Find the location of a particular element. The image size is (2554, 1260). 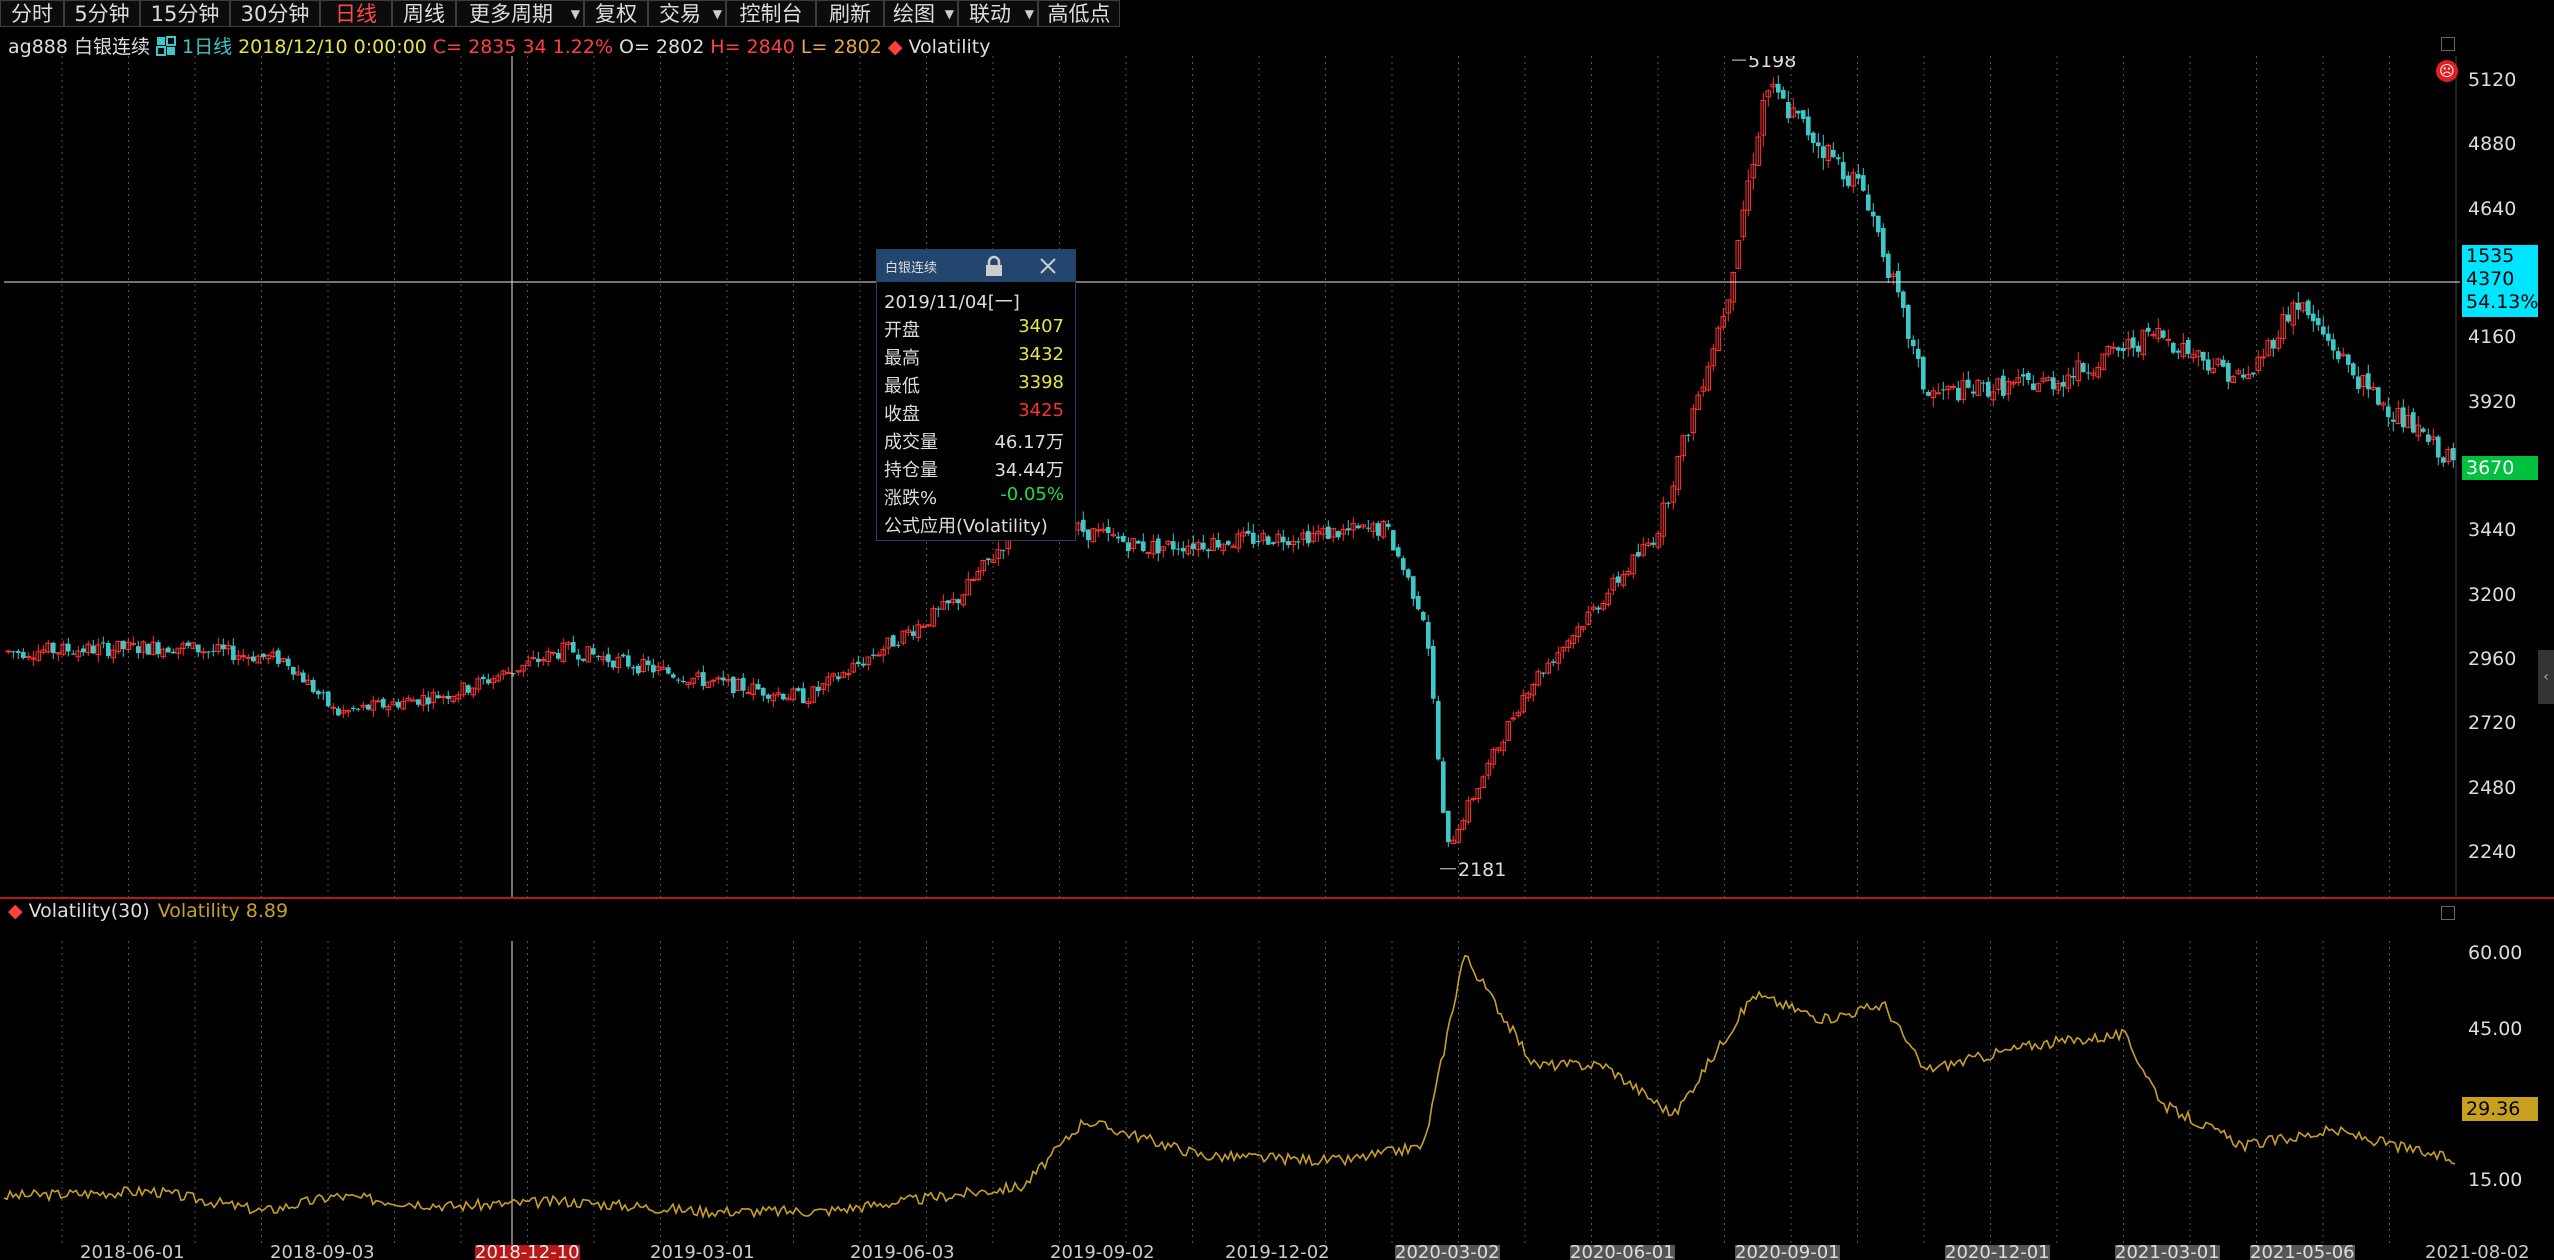

period-30min-button: 30分钟 is located at coordinates (275, 13).